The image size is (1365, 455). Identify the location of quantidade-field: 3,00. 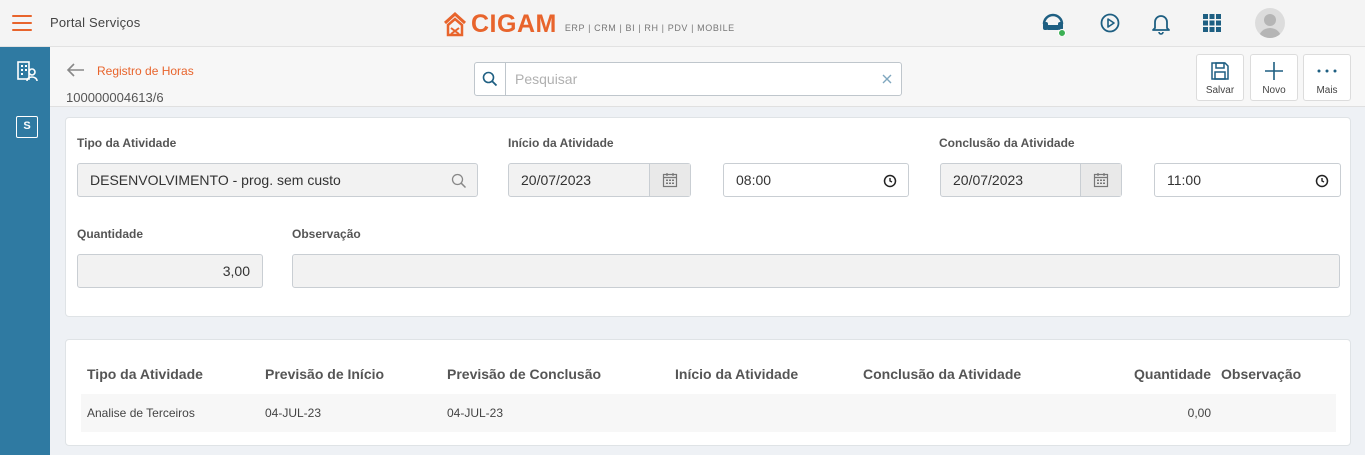
(170, 271).